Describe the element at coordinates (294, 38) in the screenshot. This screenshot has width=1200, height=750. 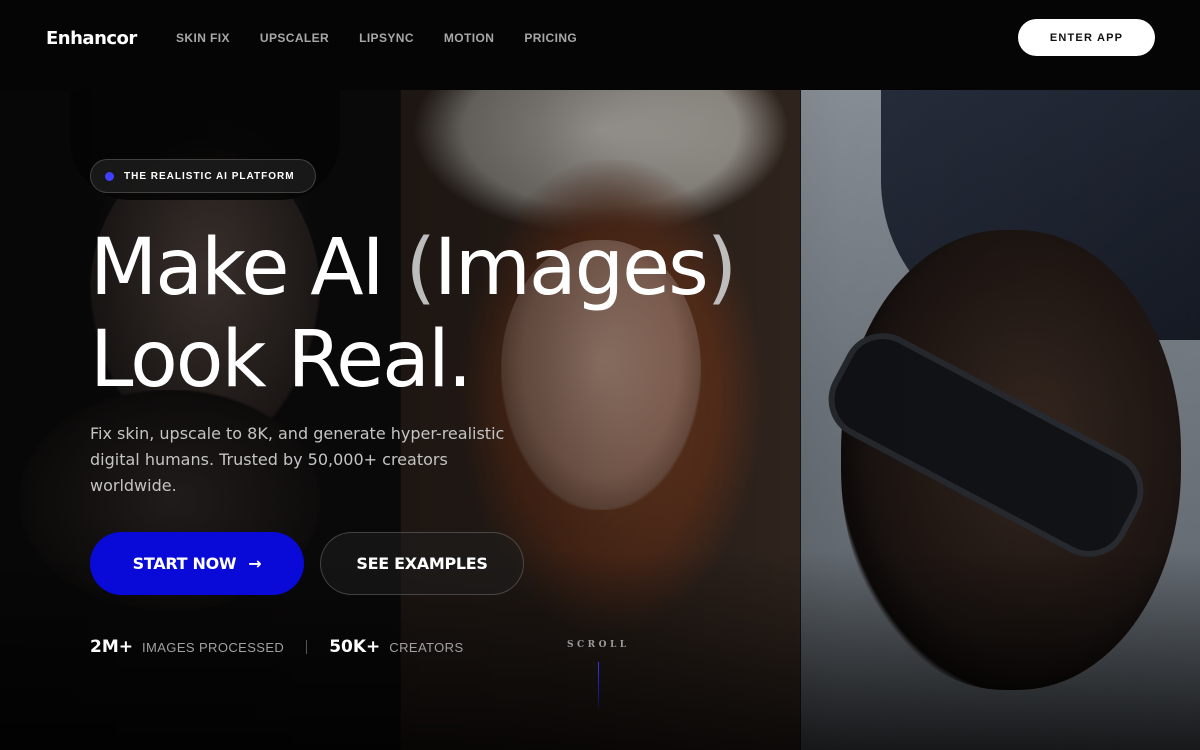
I see `nav-item-upscaler: UPSCALER` at that location.